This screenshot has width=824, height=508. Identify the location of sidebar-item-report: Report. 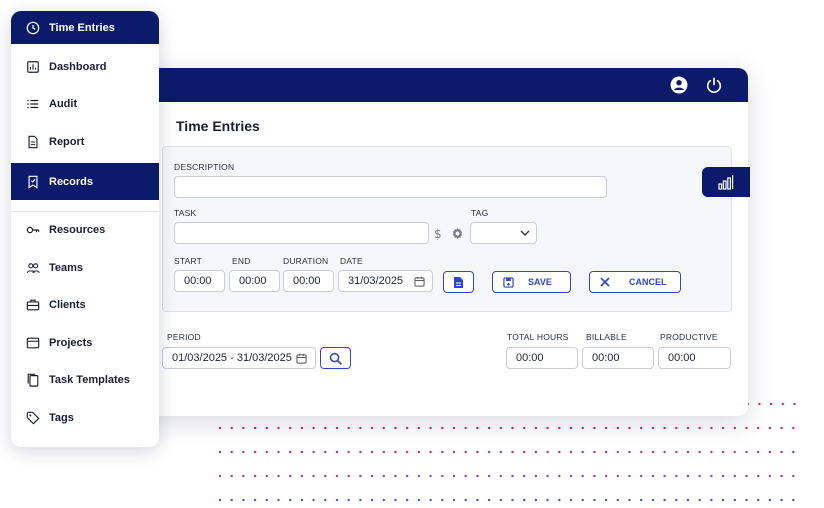
(85, 141).